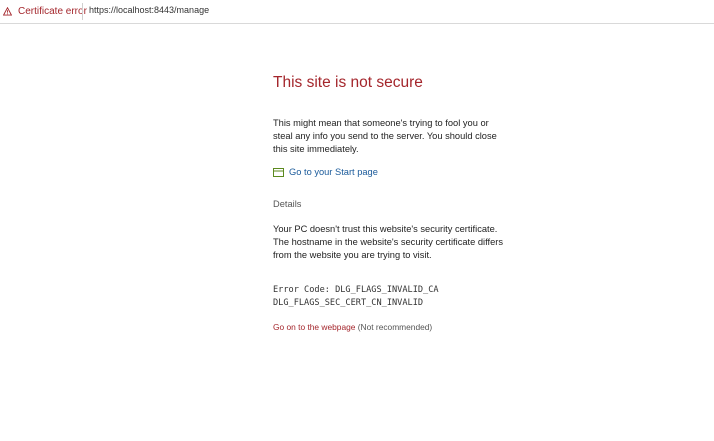  Describe the element at coordinates (395, 327) in the screenshot. I see `not-recommended-note: (Not recommended)` at that location.